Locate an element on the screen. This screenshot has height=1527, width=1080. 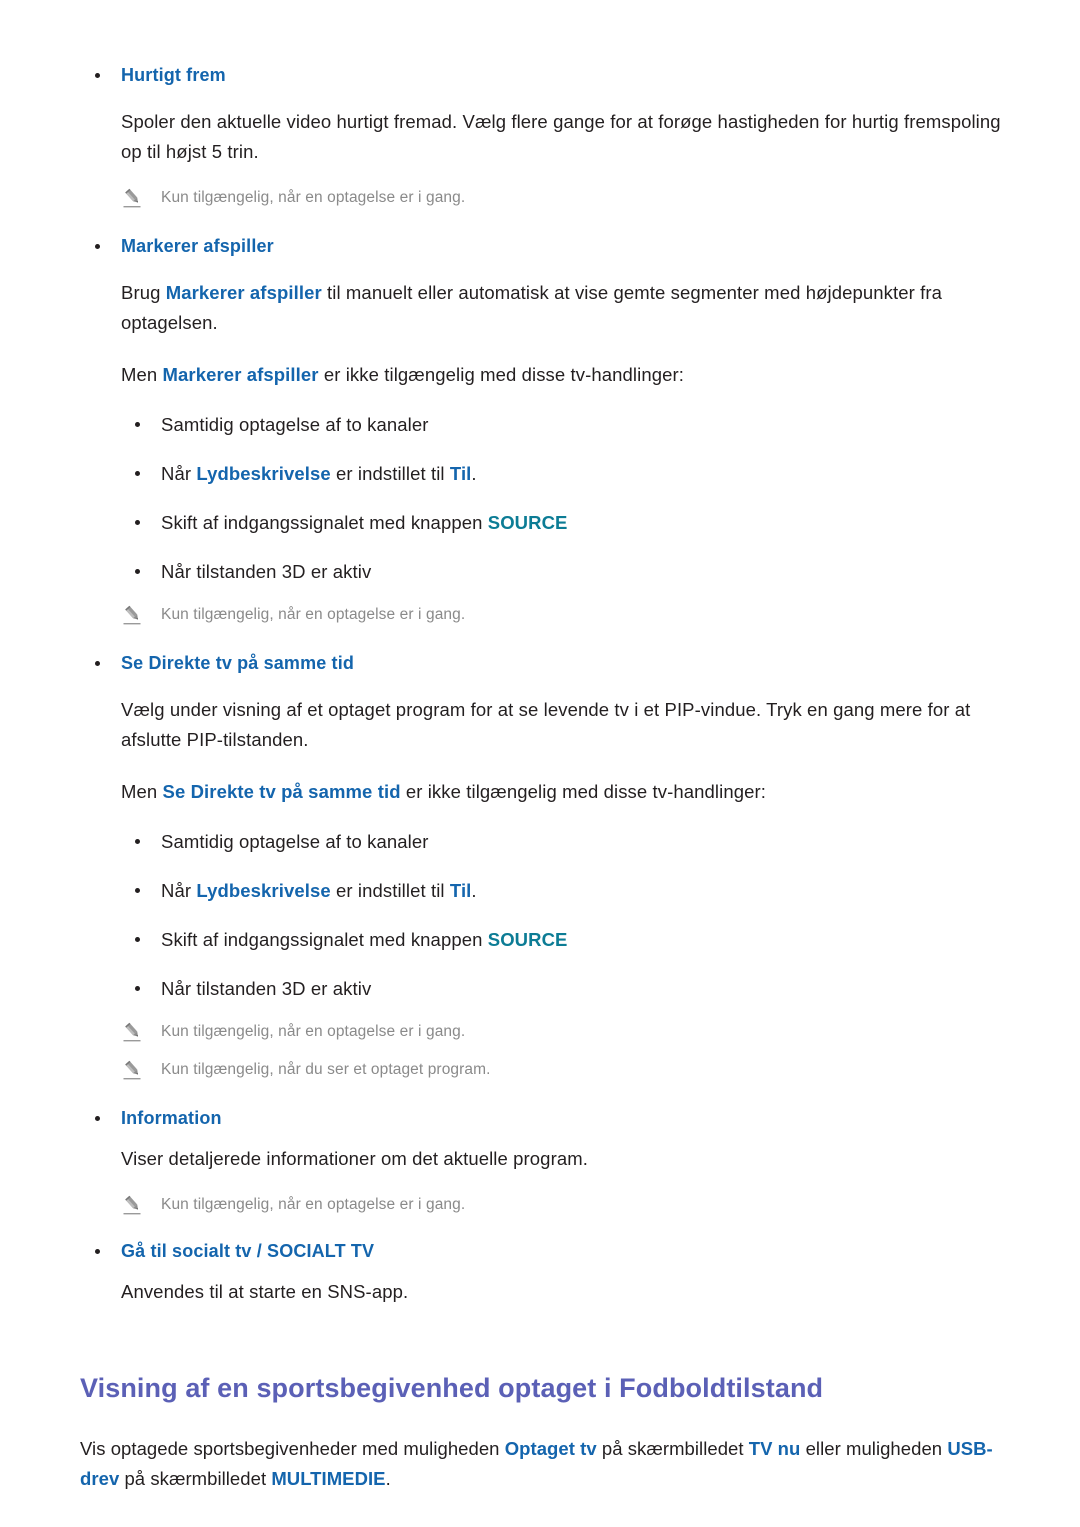
term-item-ga-til-socialt-tv: Gå til socialt tv / SOCIALT TV is located at coordinates (549, 1251).